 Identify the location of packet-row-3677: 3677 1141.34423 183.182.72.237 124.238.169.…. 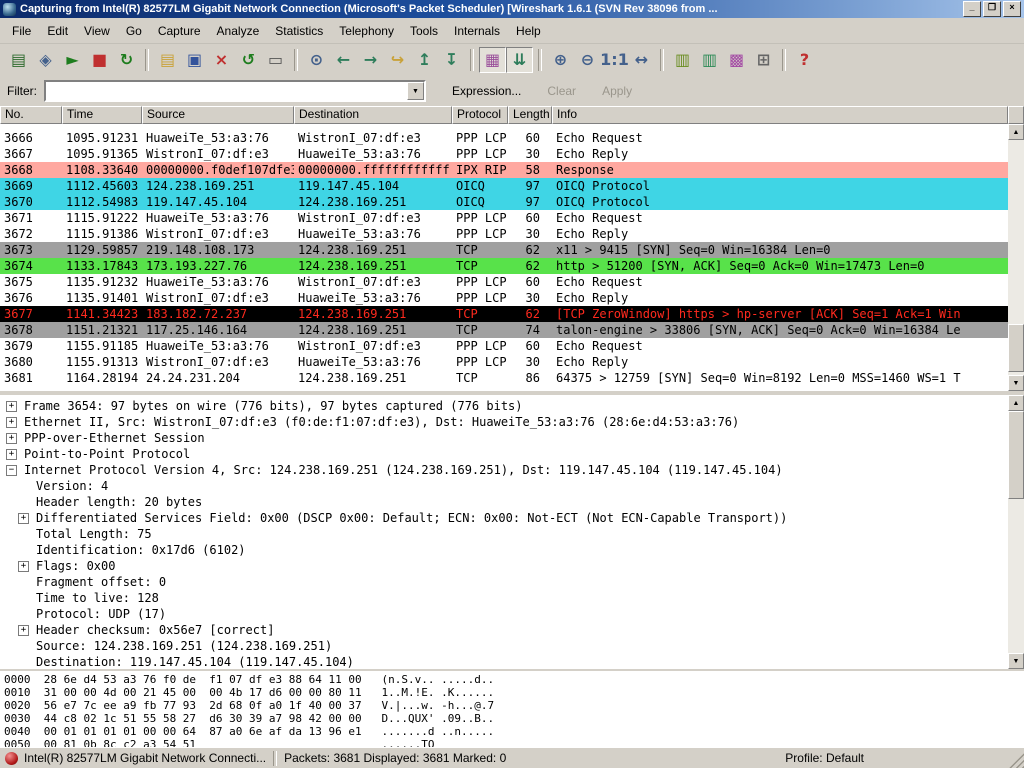
(504, 314).